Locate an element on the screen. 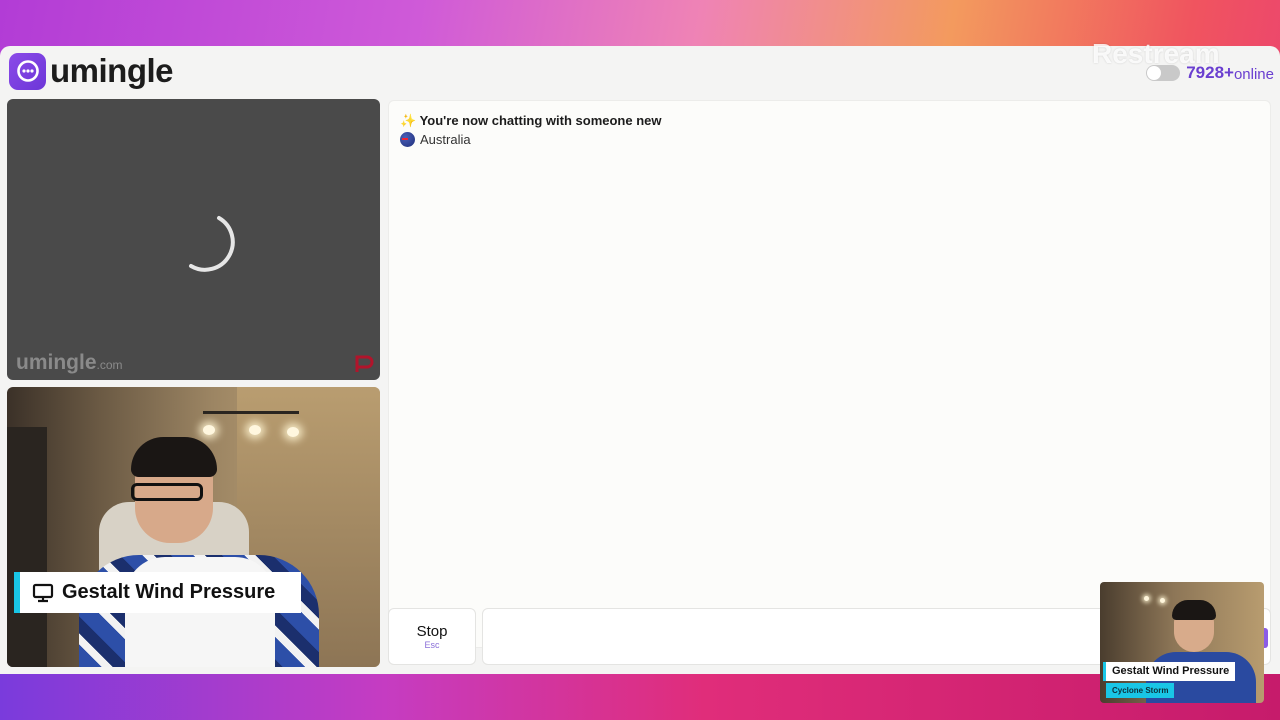 The width and height of the screenshot is (1280, 720). room-door is located at coordinates (27, 547).